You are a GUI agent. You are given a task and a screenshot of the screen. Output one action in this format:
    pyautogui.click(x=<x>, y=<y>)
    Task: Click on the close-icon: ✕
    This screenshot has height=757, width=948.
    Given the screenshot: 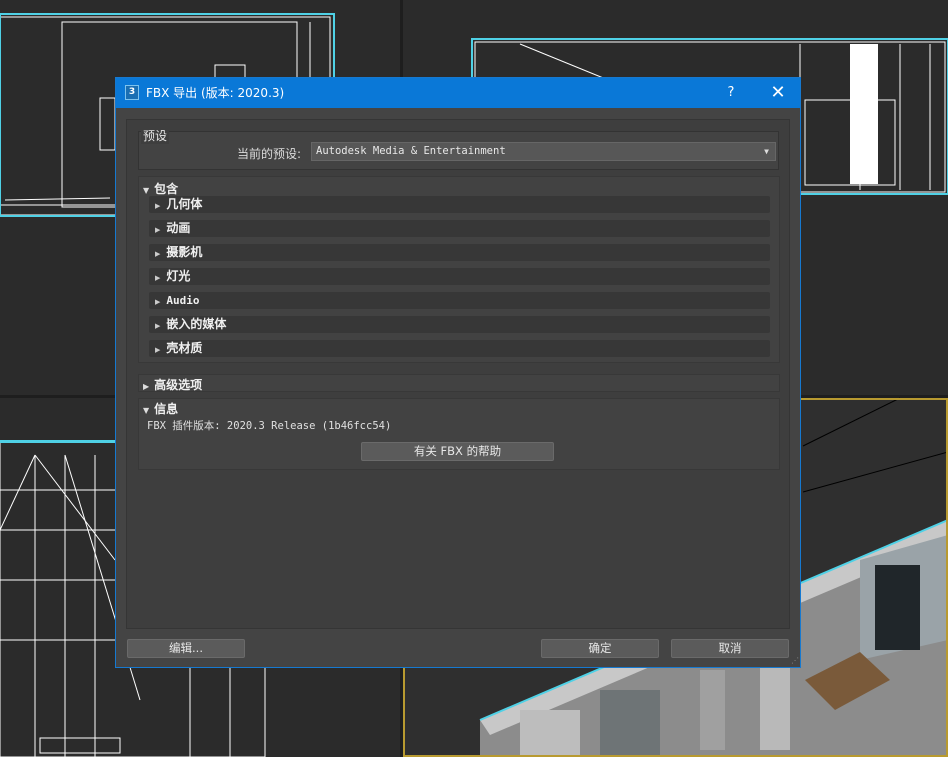 What is the action you would take?
    pyautogui.click(x=778, y=93)
    